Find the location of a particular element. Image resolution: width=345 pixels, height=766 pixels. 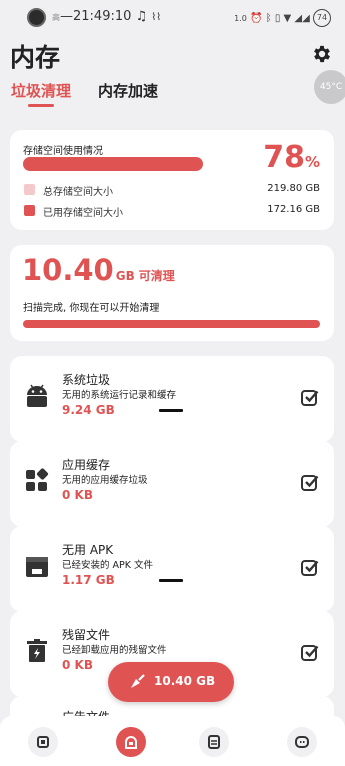

status-bar: 高—21:49:10 ♫ ⌇⌇ 1.0 ⏰ ᛒ ▯ ▼ ◢◢ 74 is located at coordinates (172, 17).